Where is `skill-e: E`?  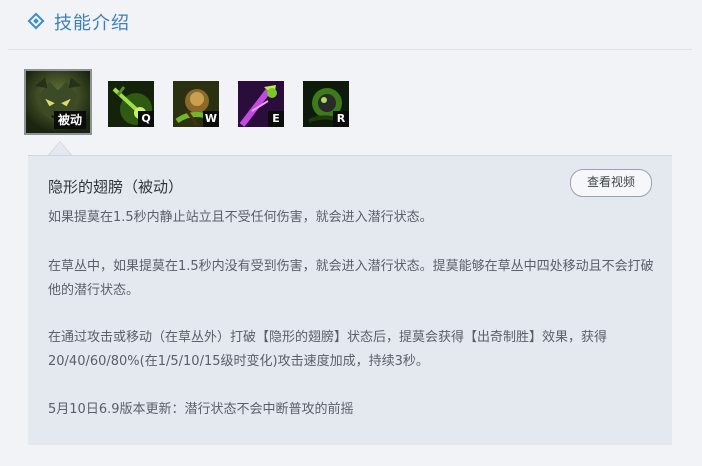 skill-e: E is located at coordinates (261, 104).